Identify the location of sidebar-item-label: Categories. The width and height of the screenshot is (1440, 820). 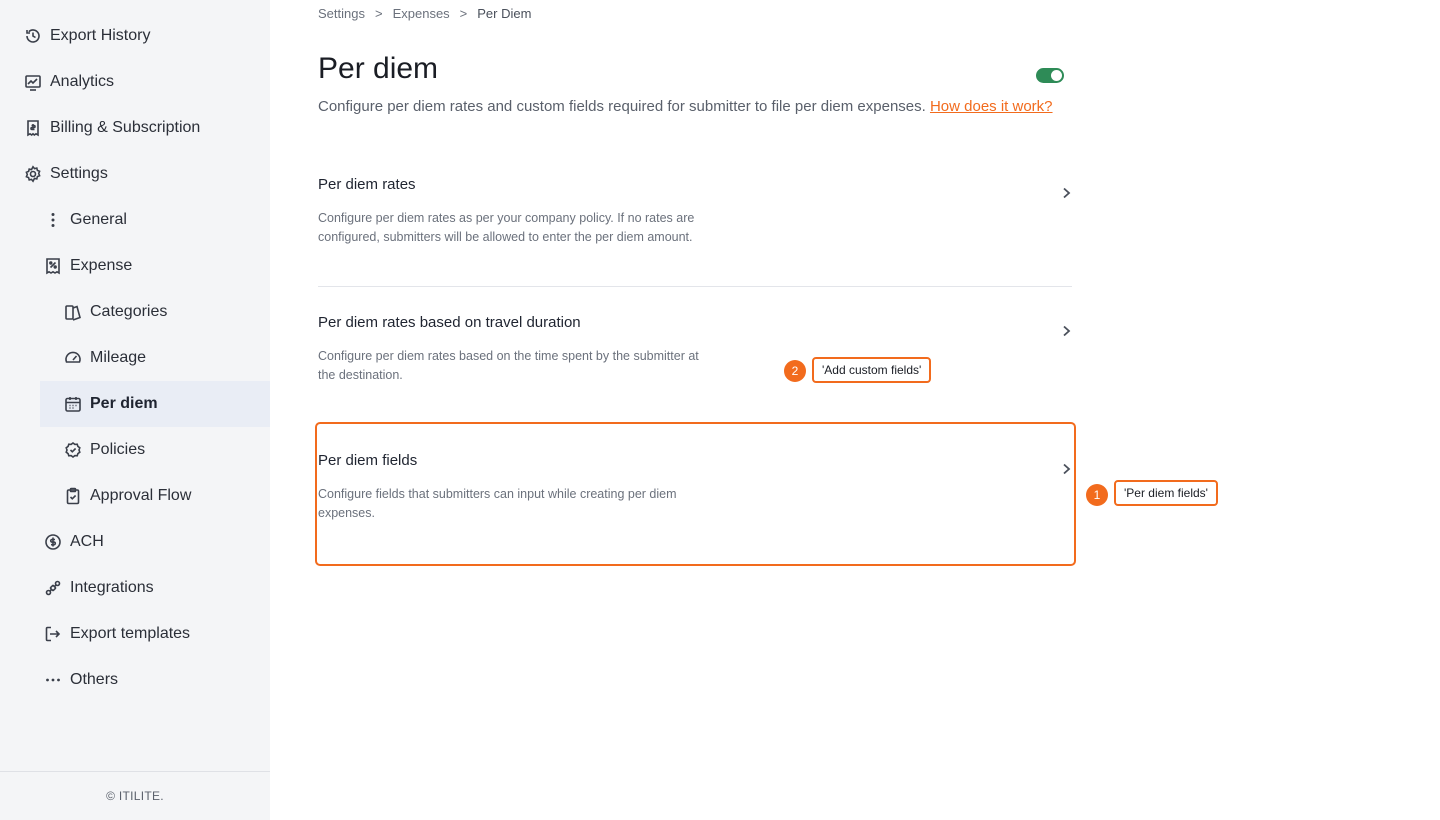
(129, 311).